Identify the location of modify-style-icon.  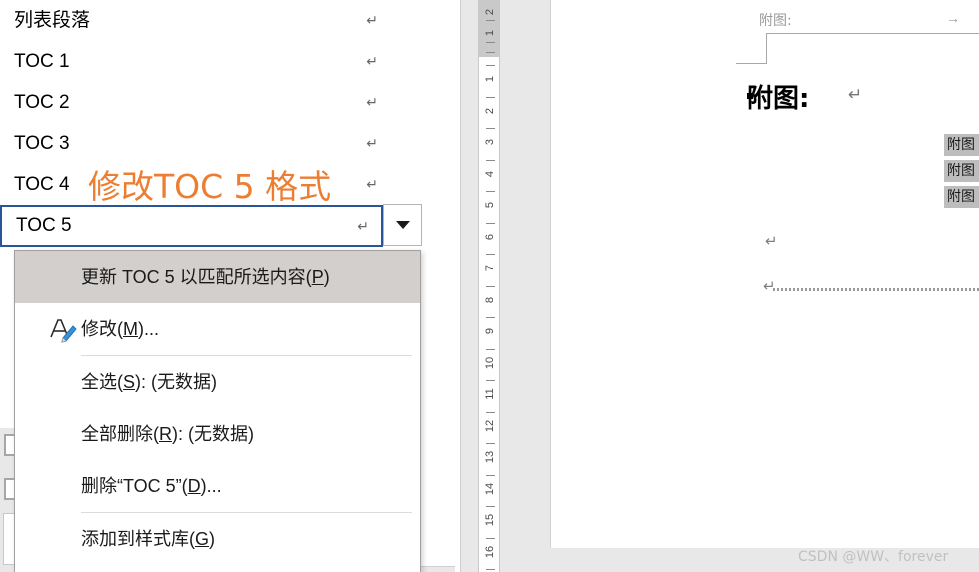
(63, 331).